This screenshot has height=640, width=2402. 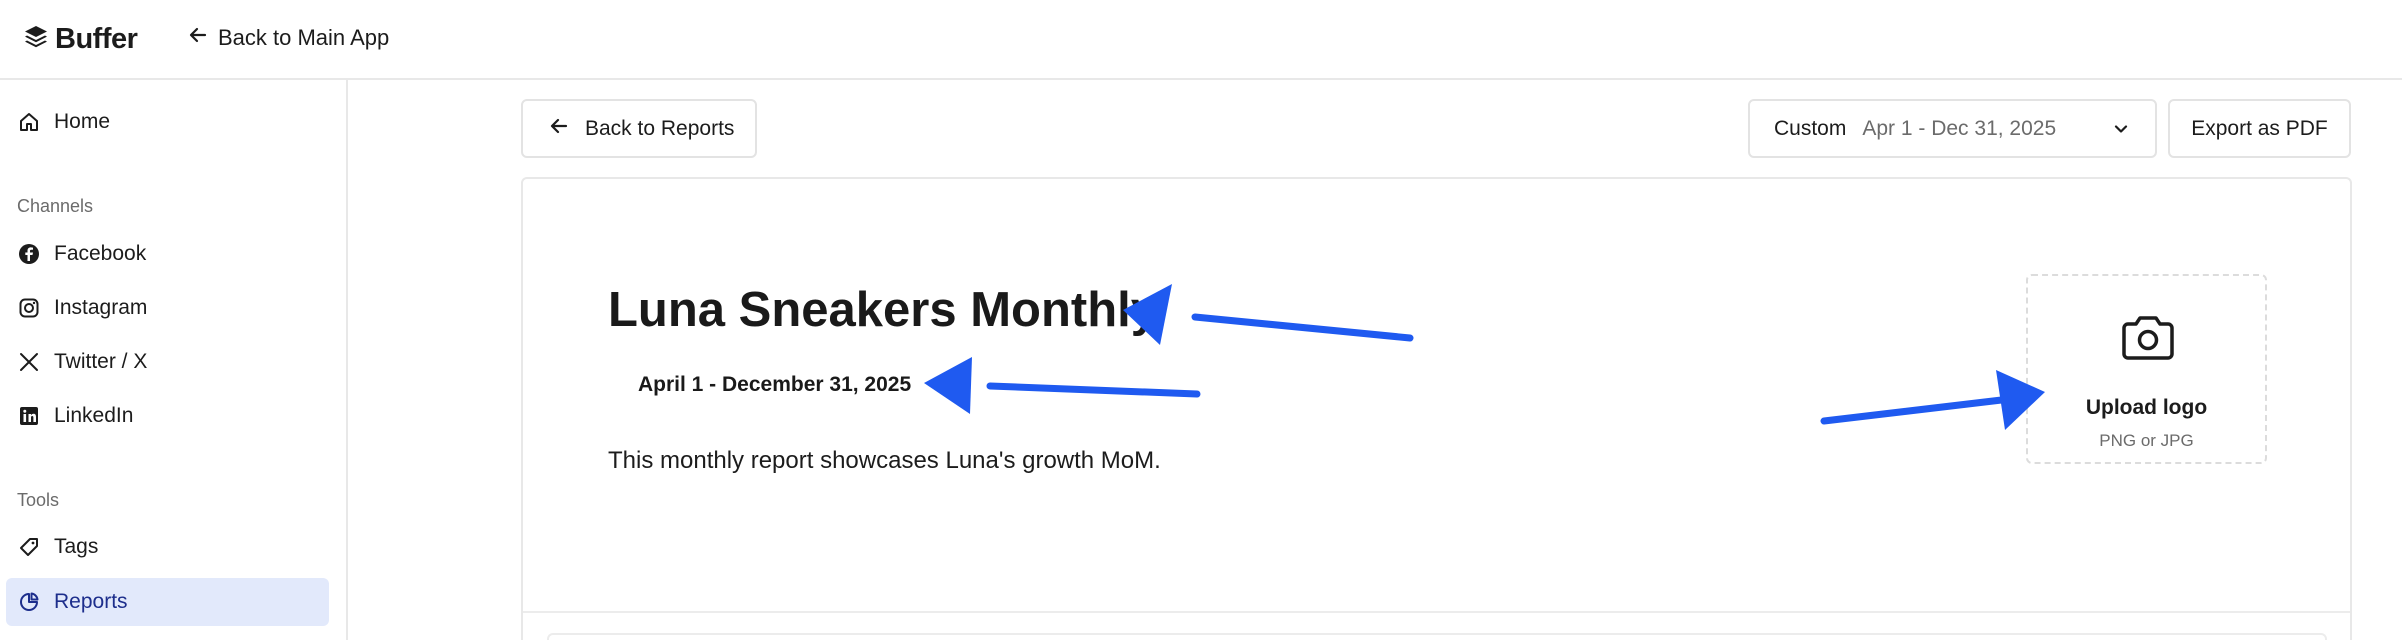 I want to click on section-divider, so click(x=1436, y=612).